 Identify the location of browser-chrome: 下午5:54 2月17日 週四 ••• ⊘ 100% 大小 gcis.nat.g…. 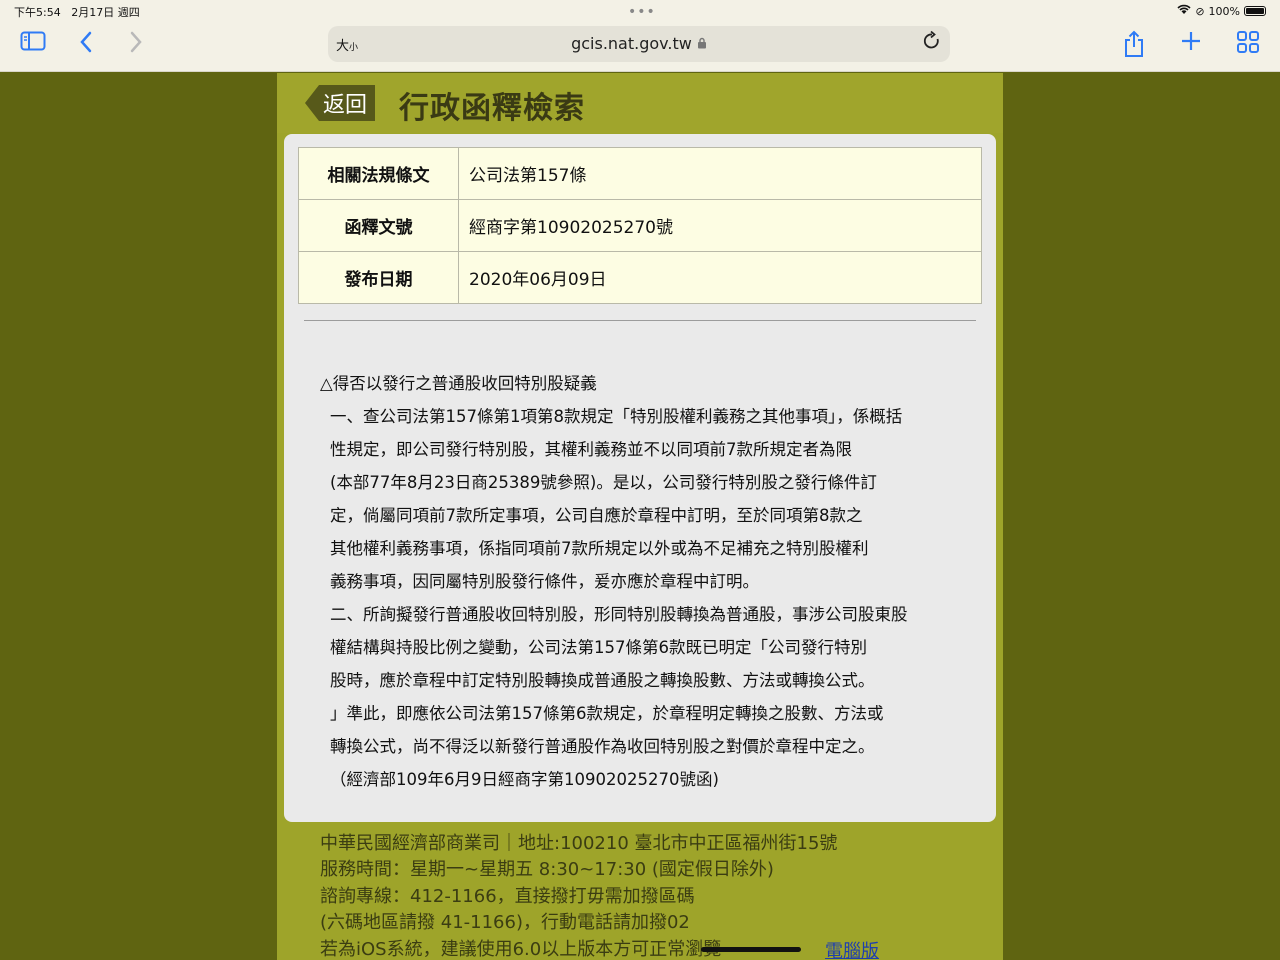
(640, 36).